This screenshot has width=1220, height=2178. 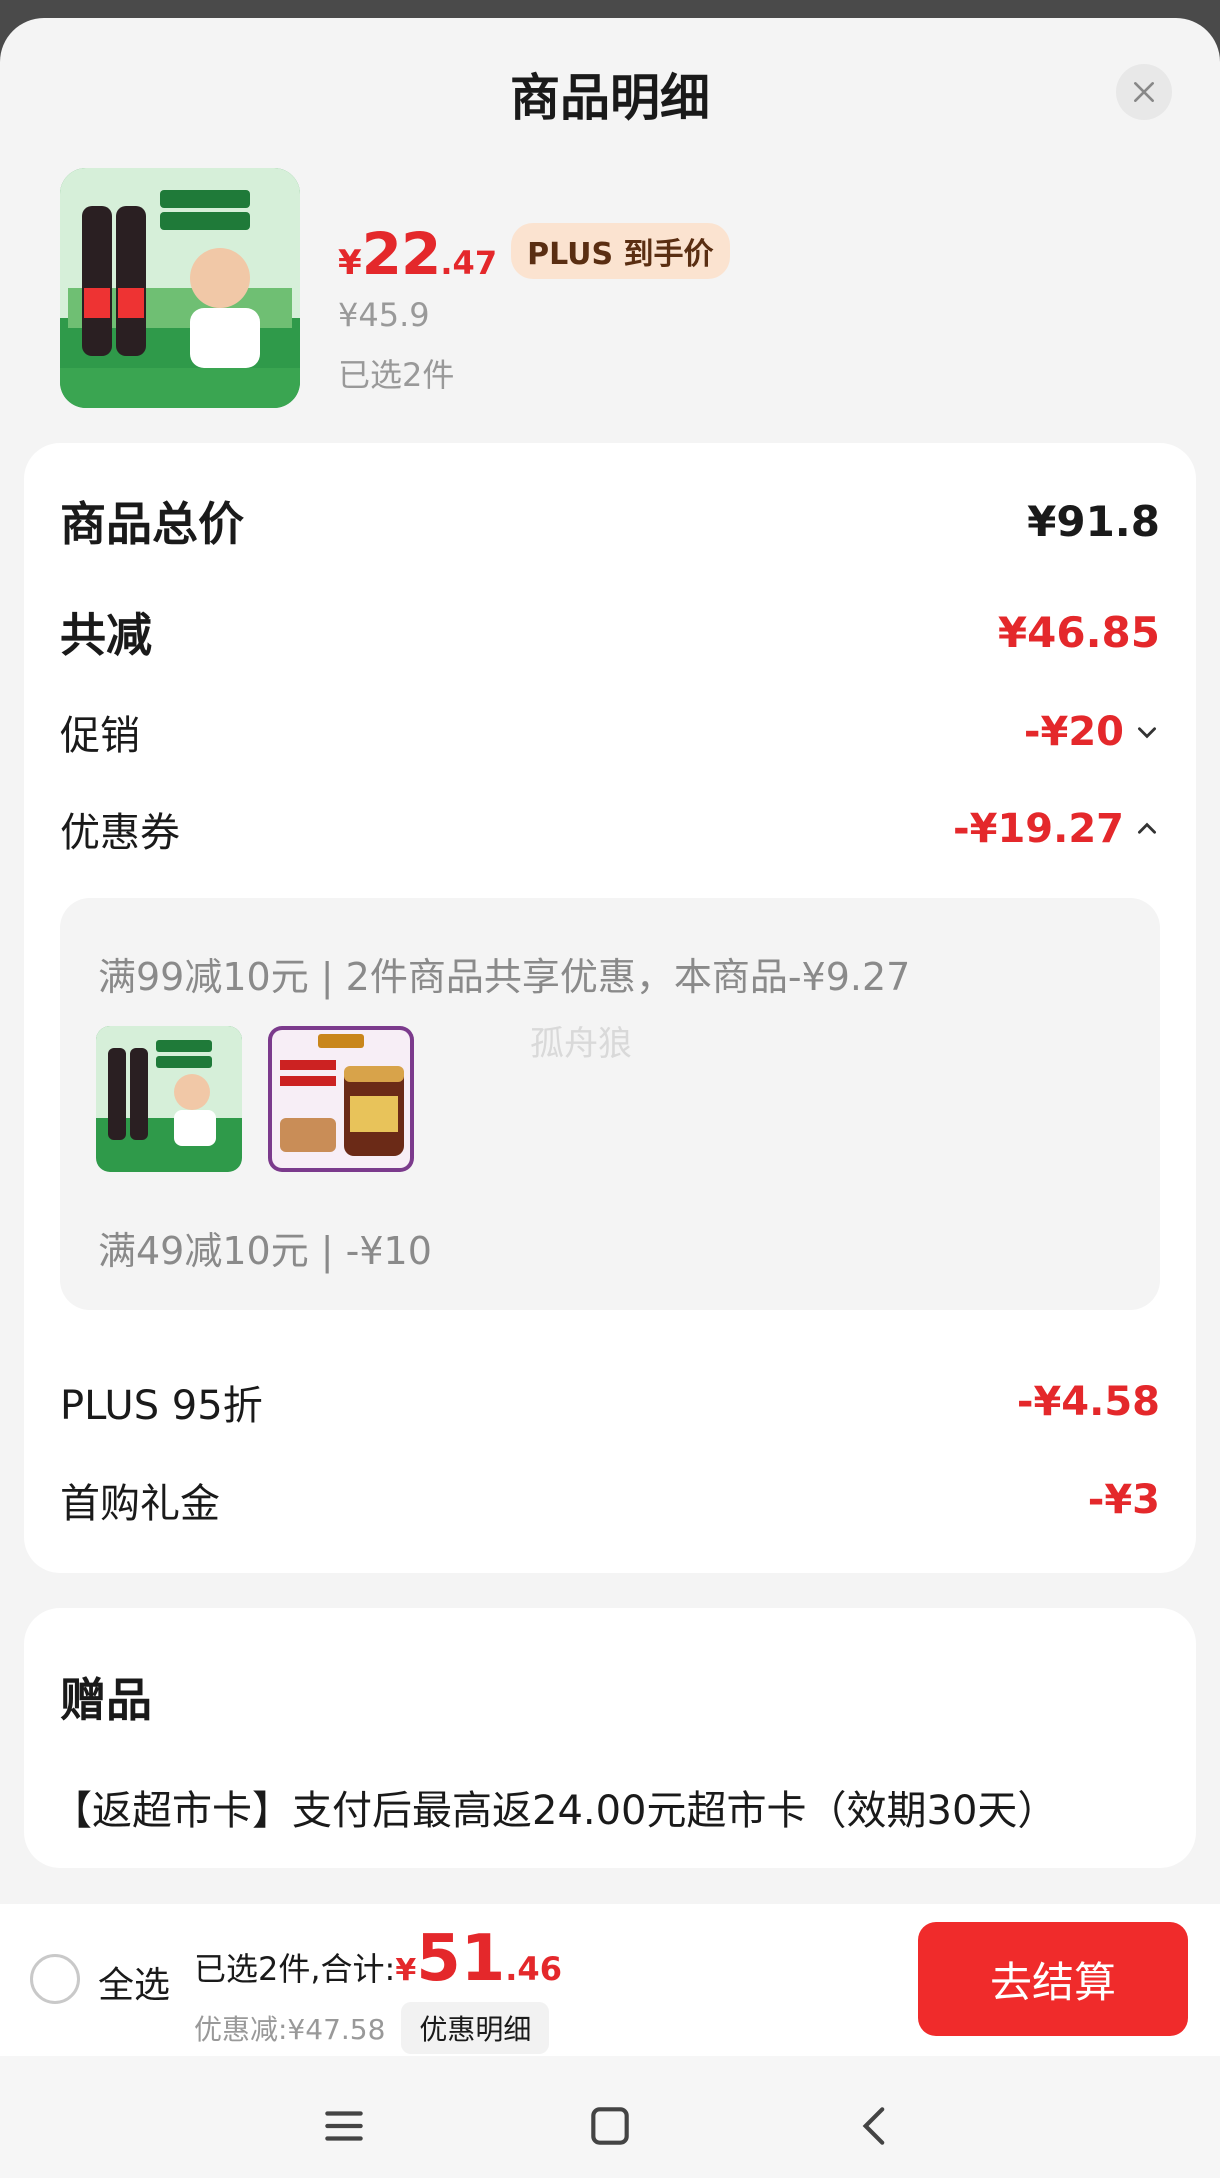 What do you see at coordinates (106, 635) in the screenshot?
I see `reduced-label: 共减` at bounding box center [106, 635].